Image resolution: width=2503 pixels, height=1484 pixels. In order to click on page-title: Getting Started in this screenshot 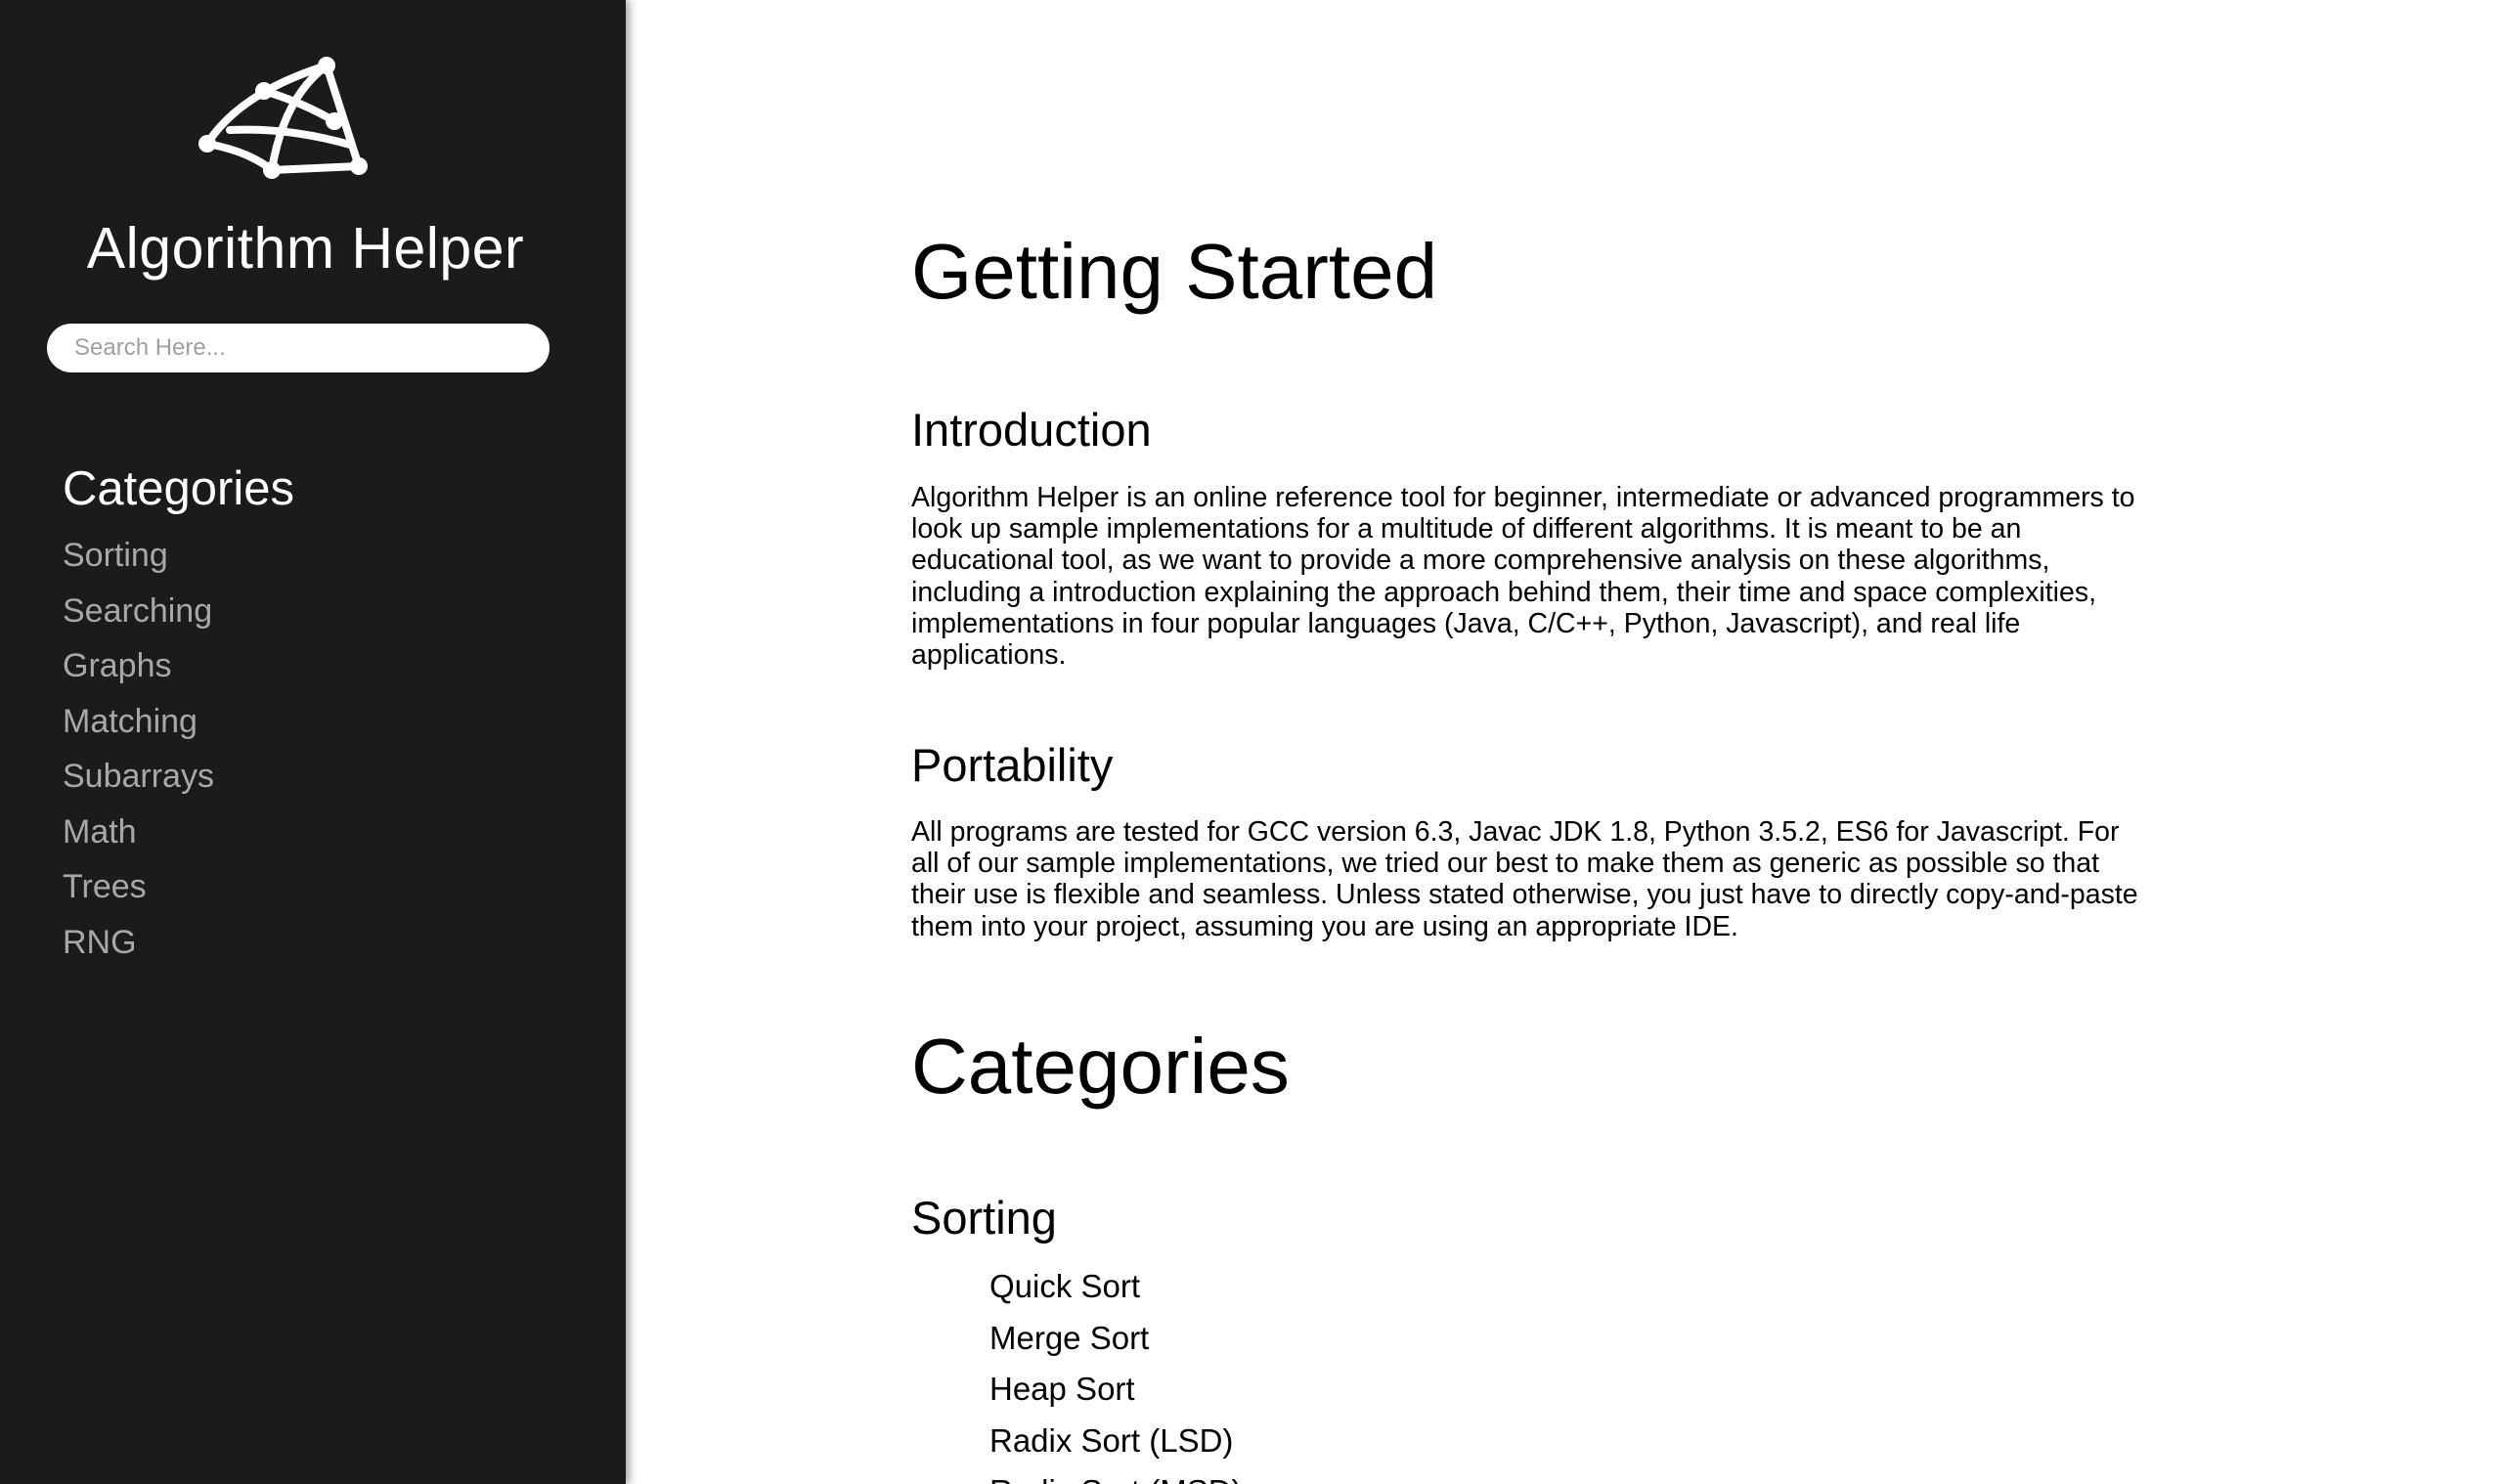, I will do `click(1174, 271)`.